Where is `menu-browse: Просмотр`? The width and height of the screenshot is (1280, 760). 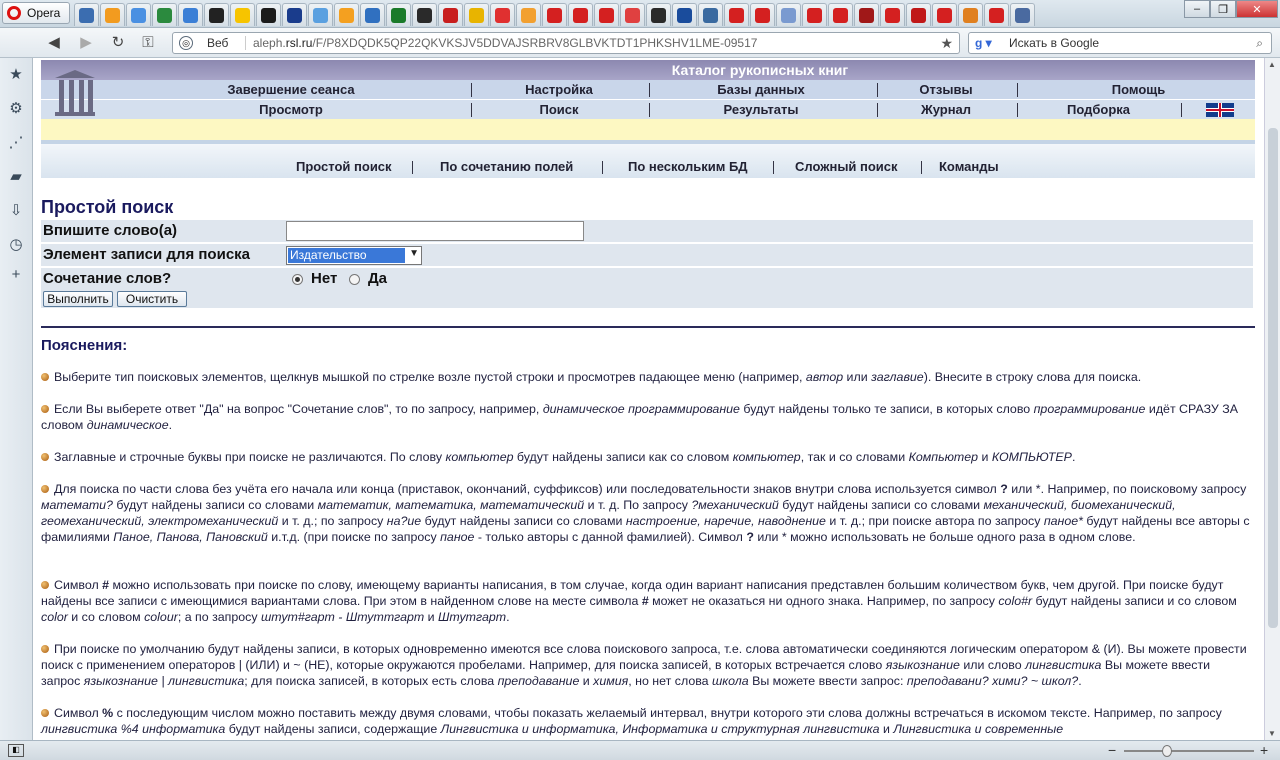 menu-browse: Просмотр is located at coordinates (291, 109).